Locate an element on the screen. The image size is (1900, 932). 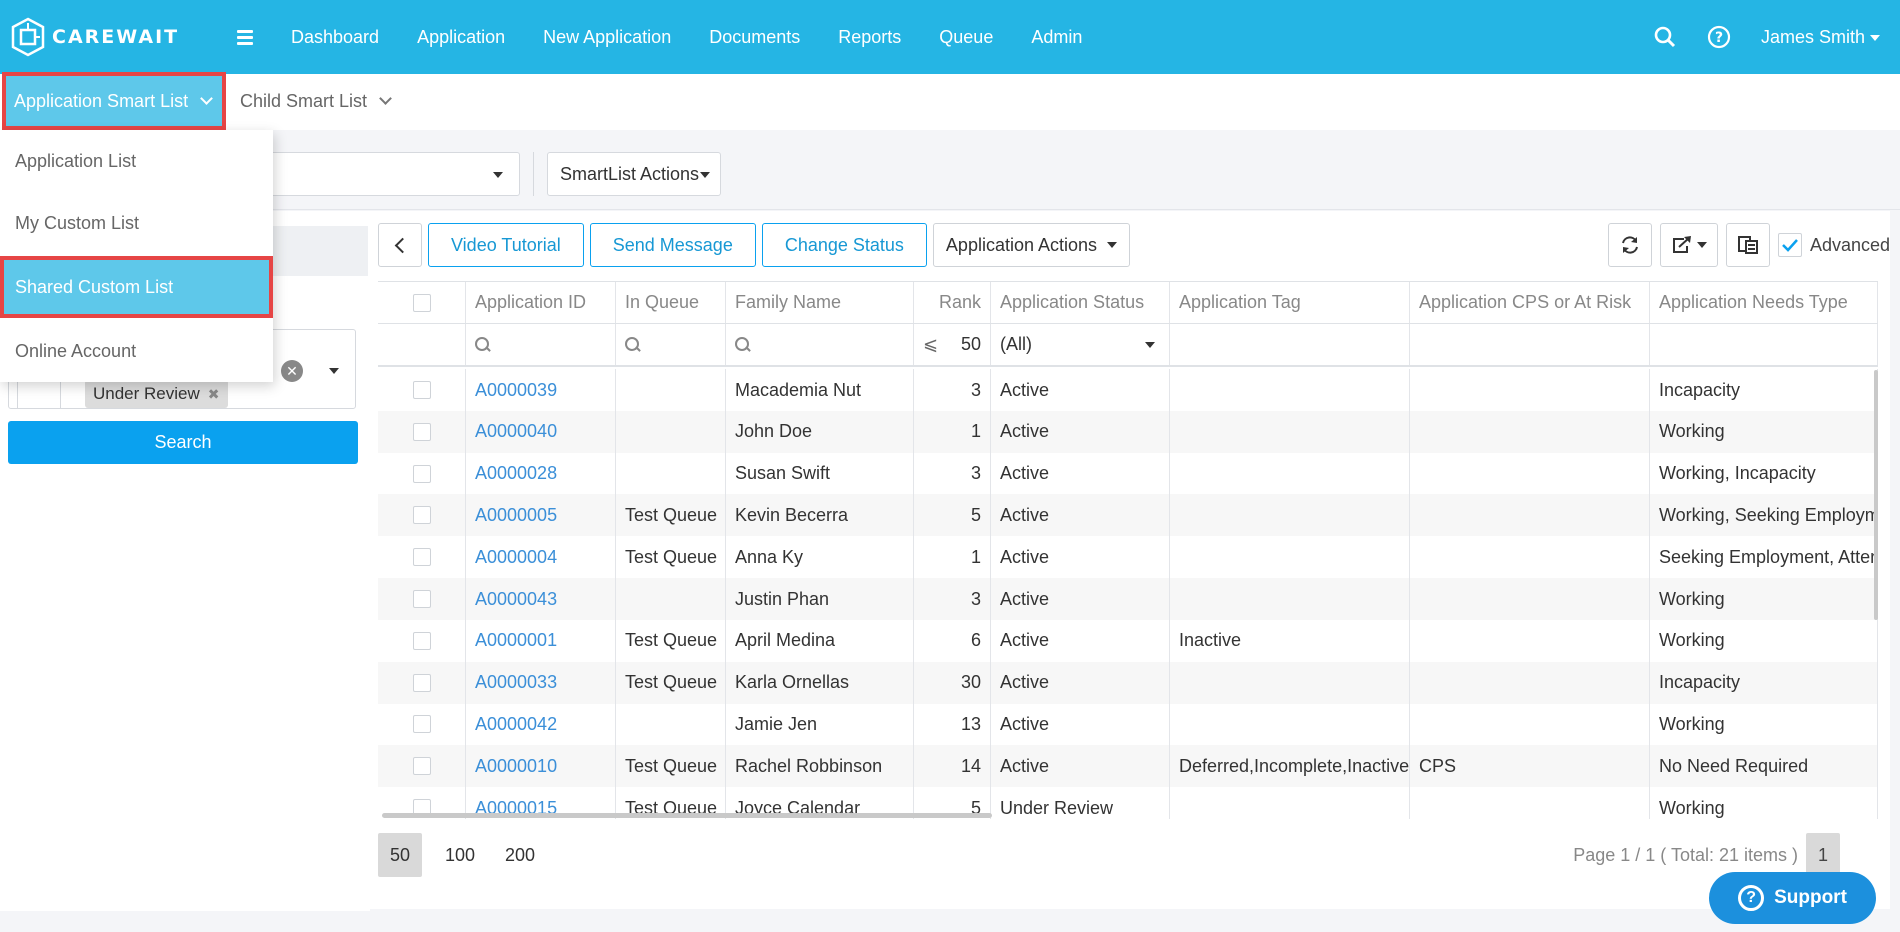
column-header: Application Tag is located at coordinates (1290, 302).